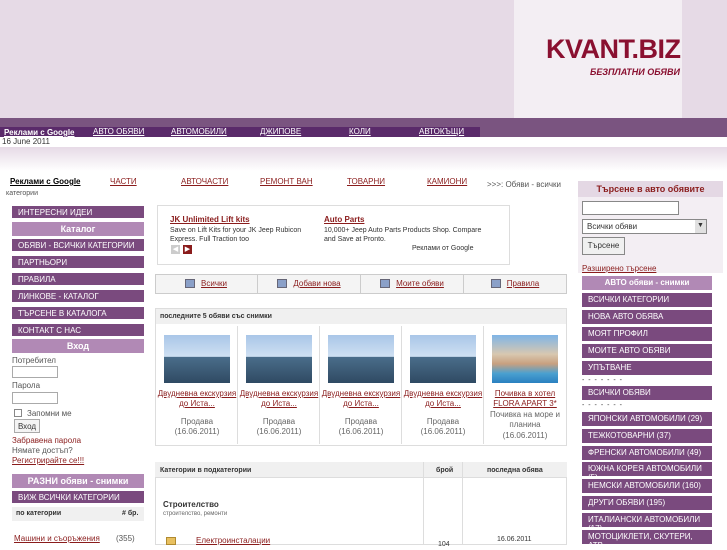  Describe the element at coordinates (286, 181) in the screenshot. I see `nav-link-van-repair: РЕМОНТ ВАН` at that location.